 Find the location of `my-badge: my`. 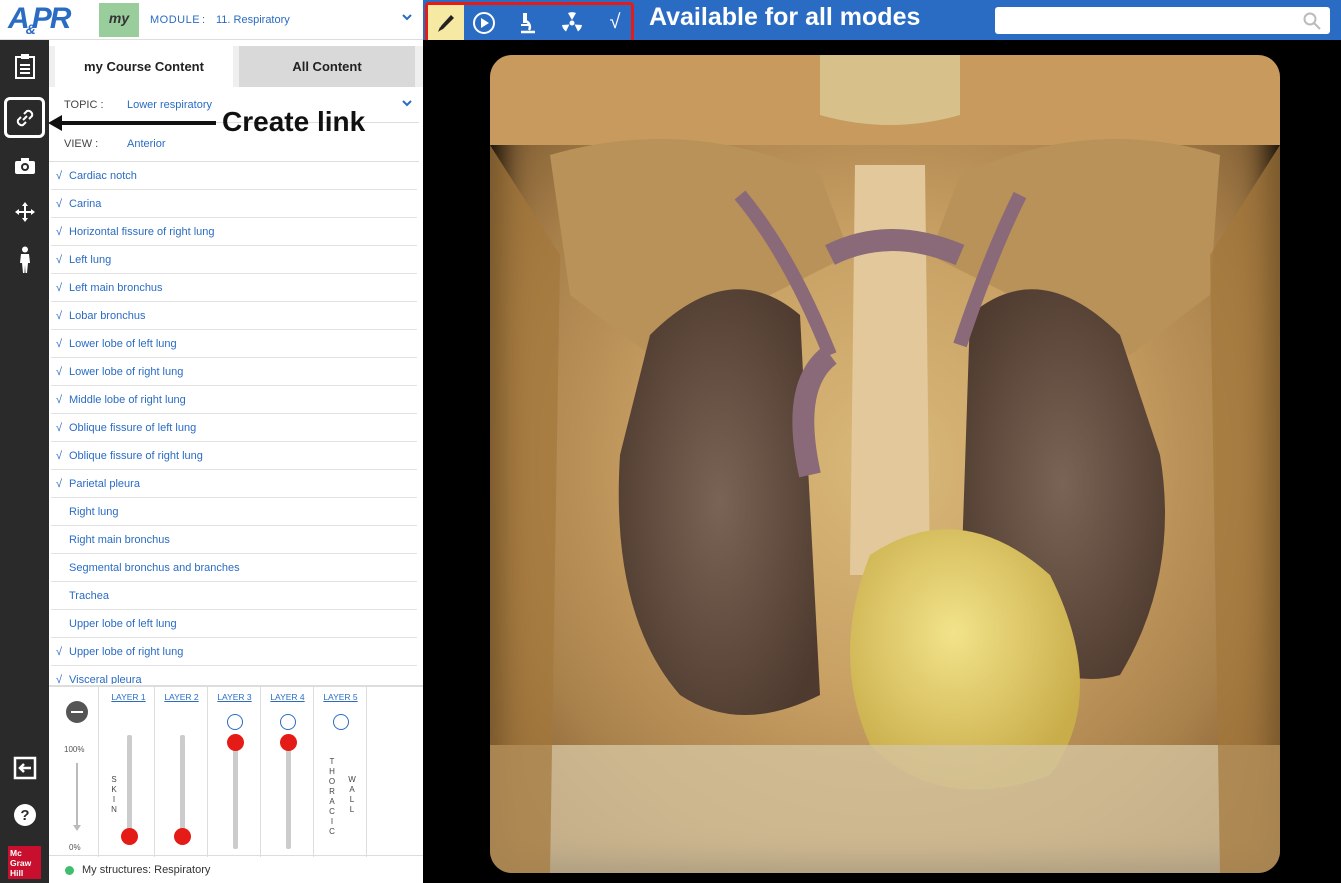

my-badge: my is located at coordinates (119, 20).